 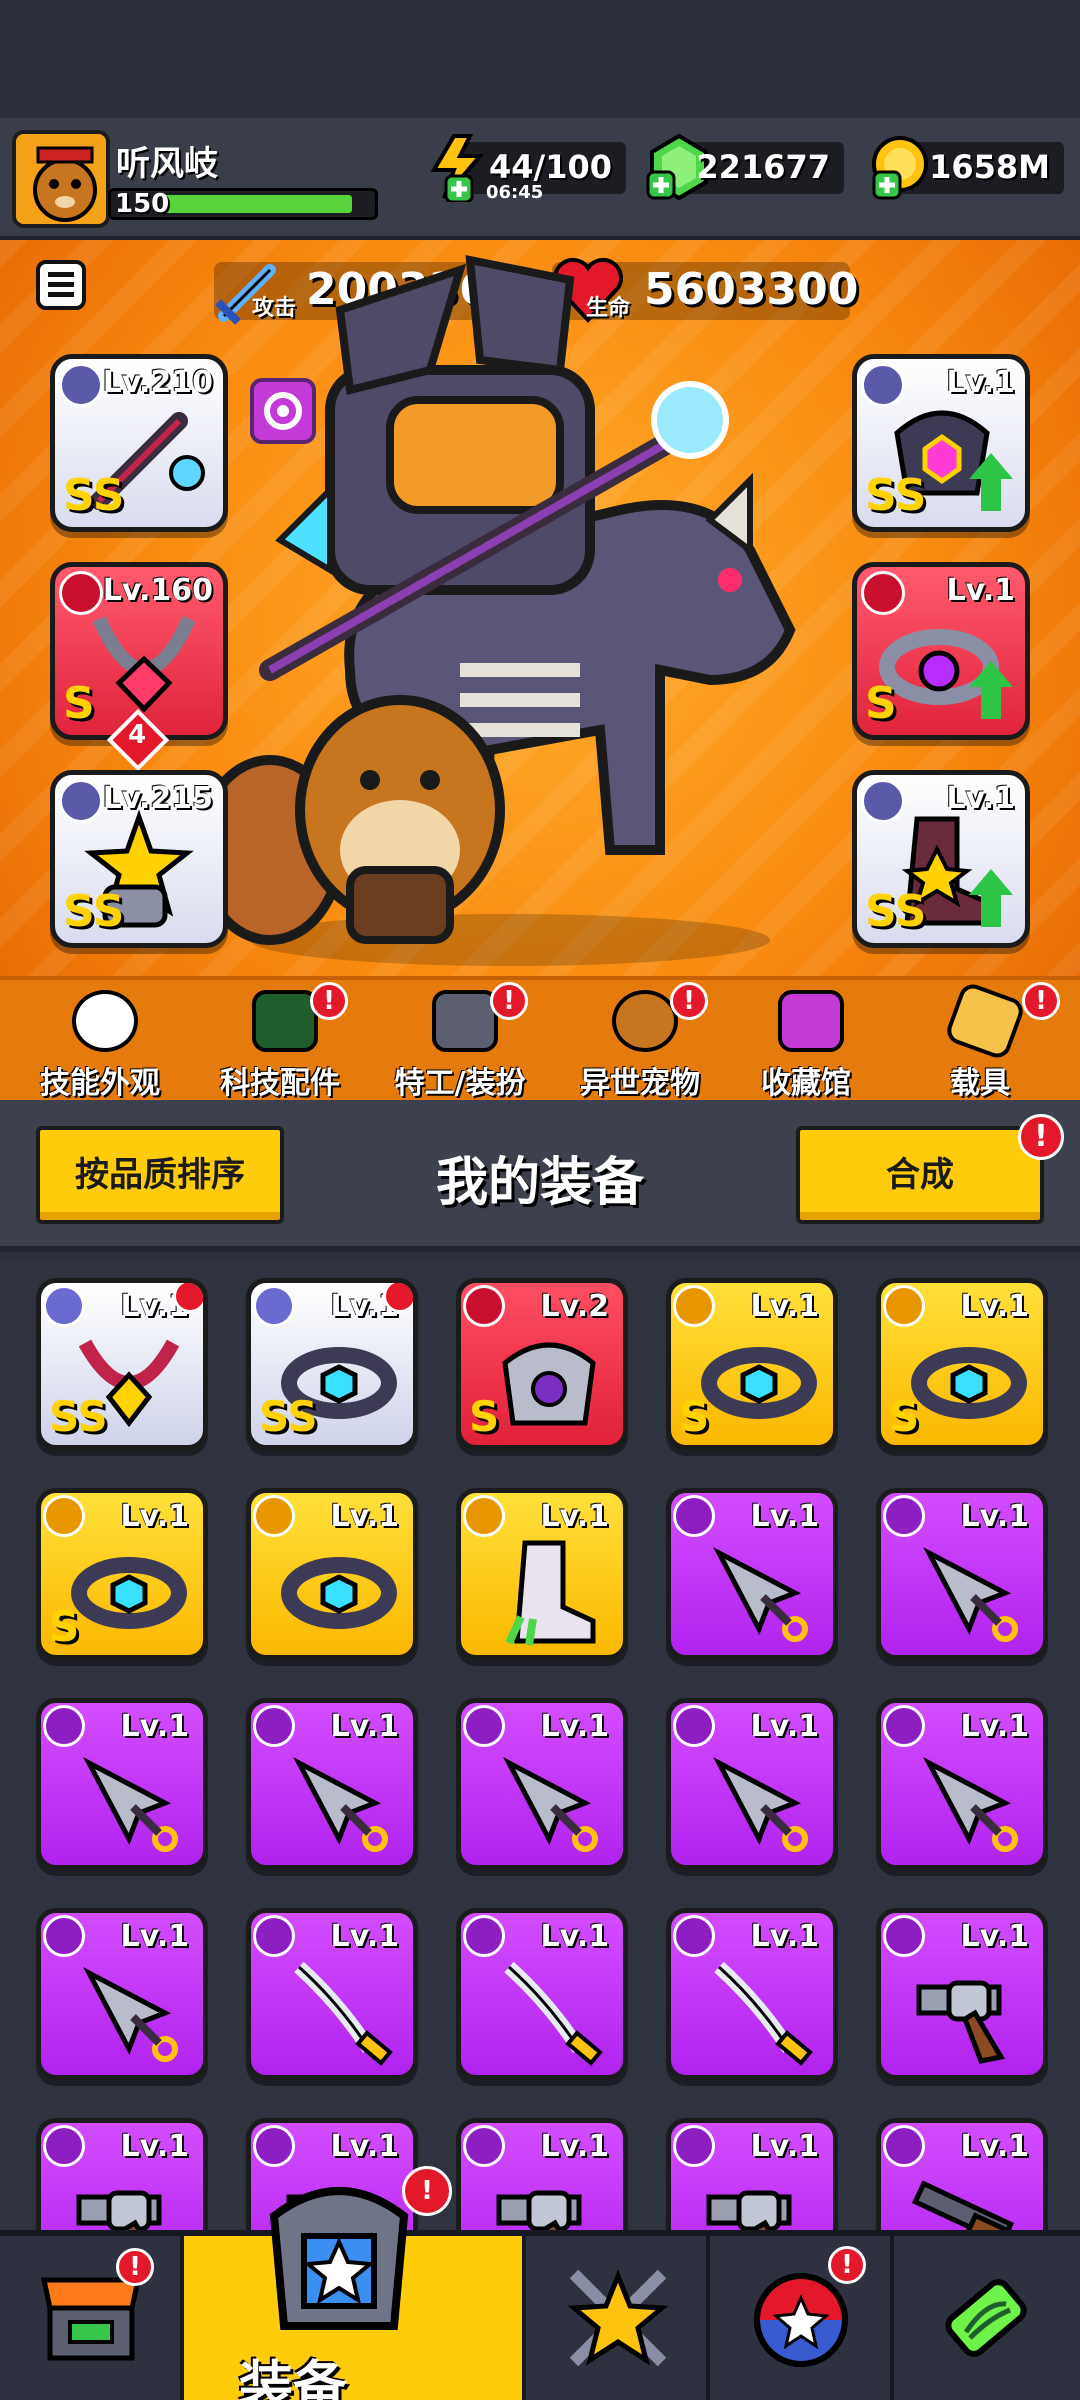 I want to click on merge-button: 合成, so click(x=920, y=1175).